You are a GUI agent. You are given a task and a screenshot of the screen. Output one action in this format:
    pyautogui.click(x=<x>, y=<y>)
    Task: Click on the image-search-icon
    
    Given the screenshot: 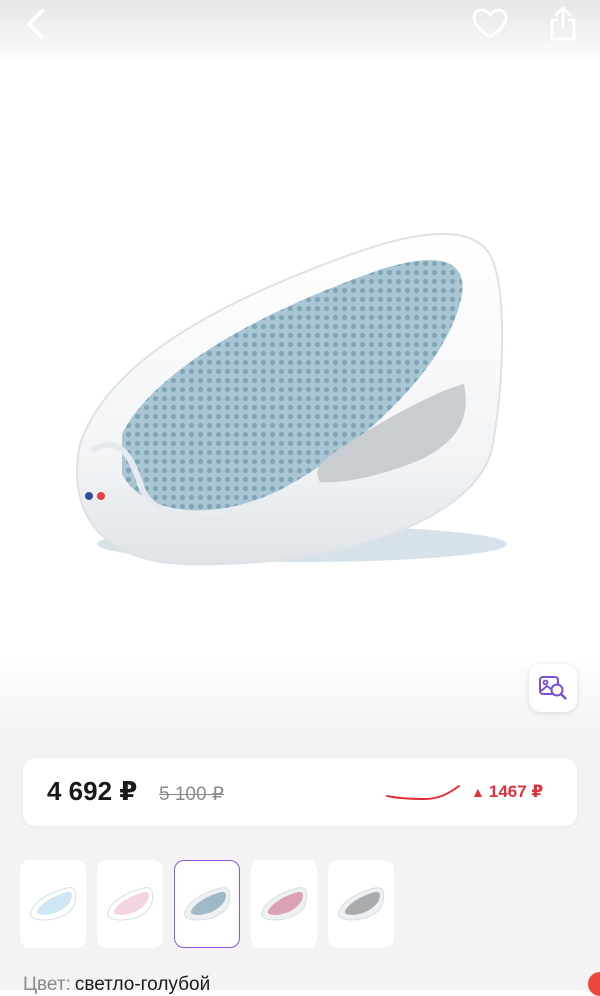 What is the action you would take?
    pyautogui.click(x=553, y=688)
    